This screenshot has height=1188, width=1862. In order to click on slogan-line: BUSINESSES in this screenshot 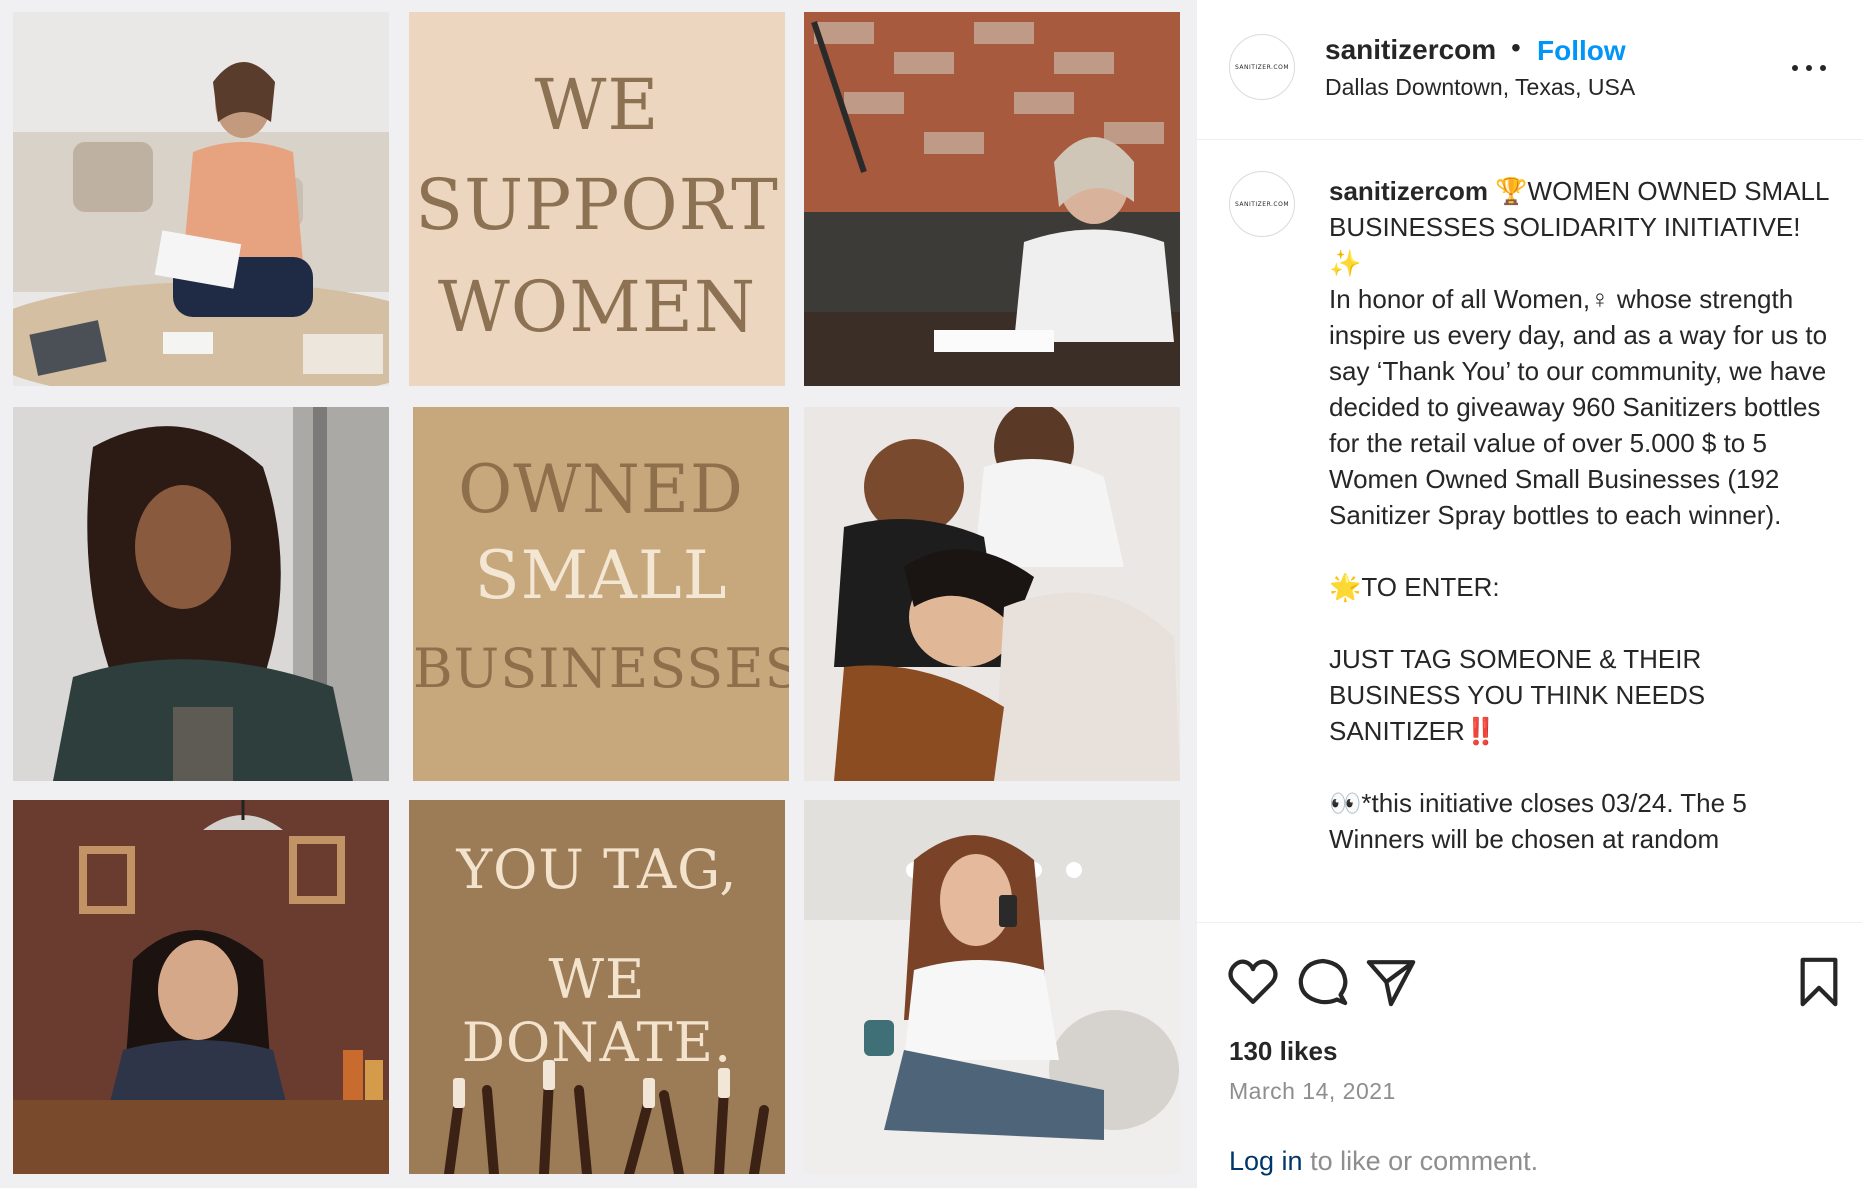, I will do `click(601, 668)`.